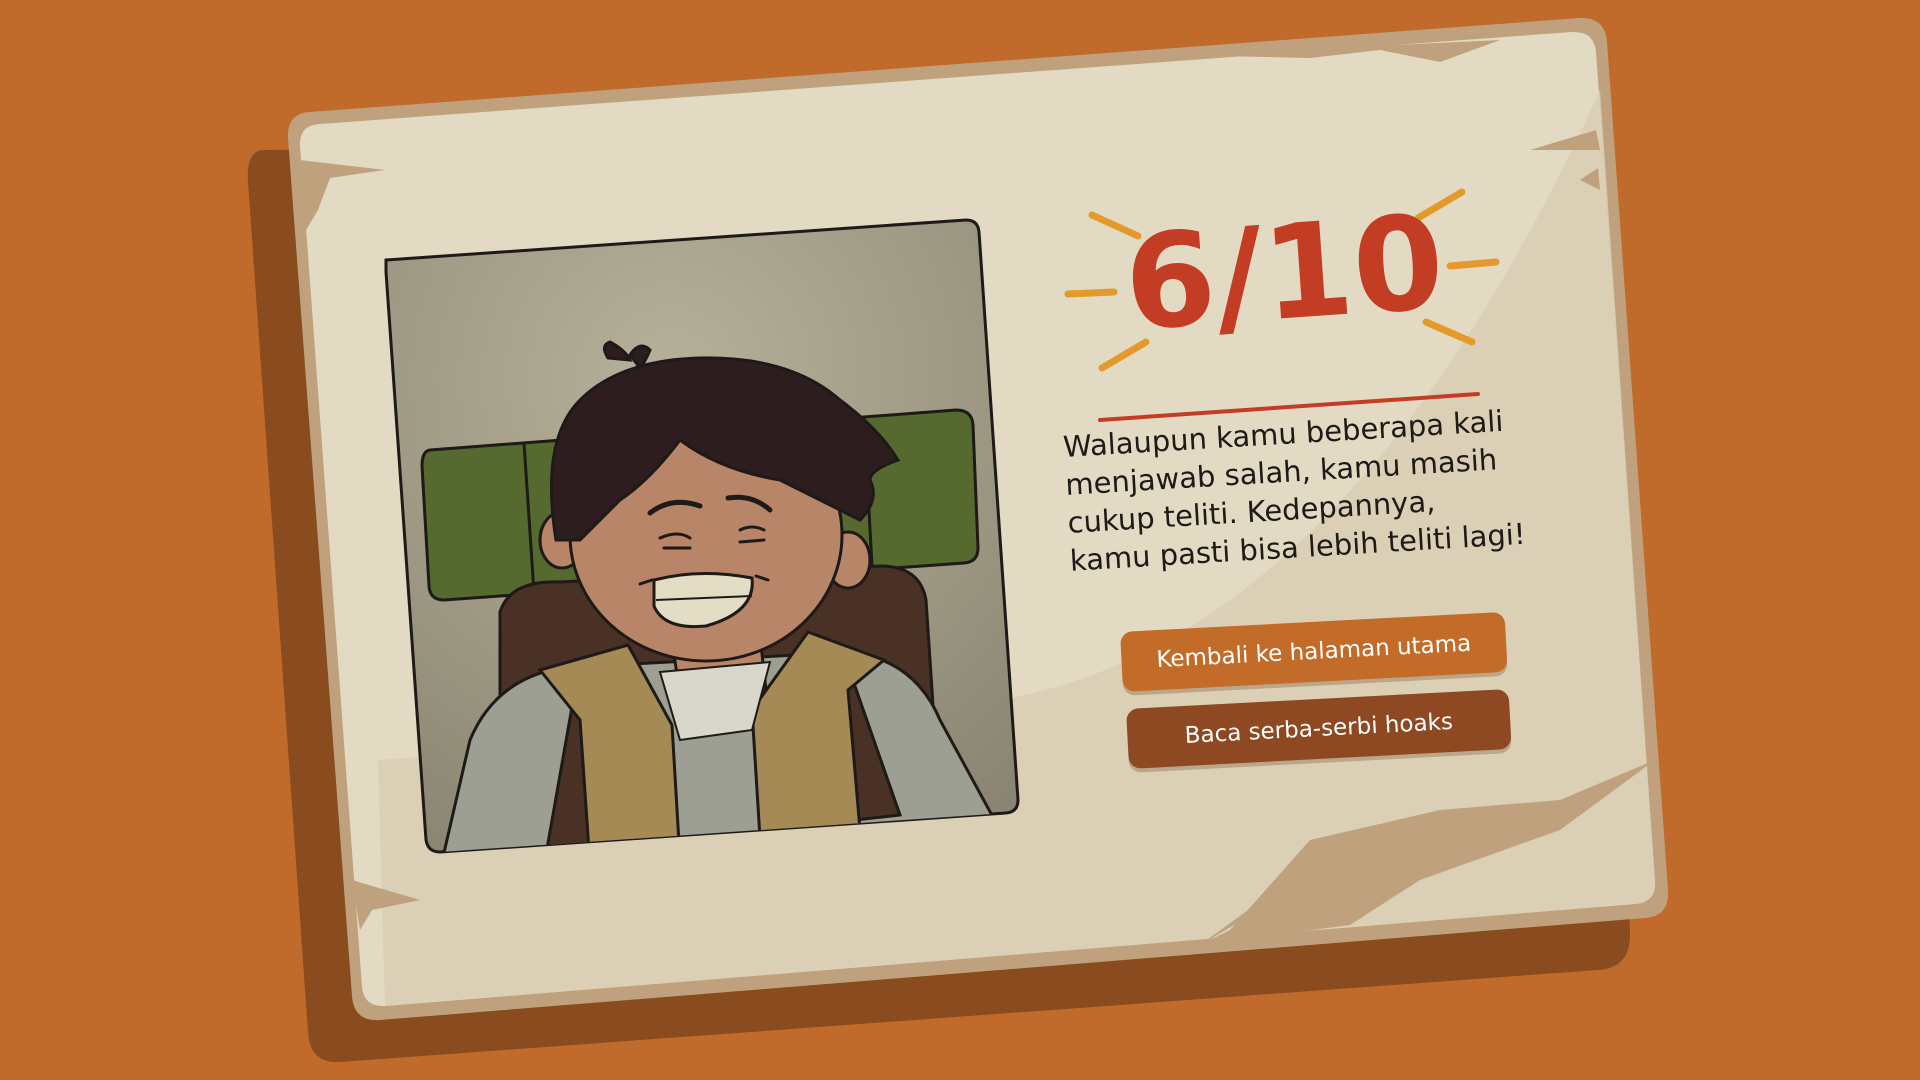 The width and height of the screenshot is (1920, 1080). Describe the element at coordinates (1284, 273) in the screenshot. I see `score-value: 6/10` at that location.